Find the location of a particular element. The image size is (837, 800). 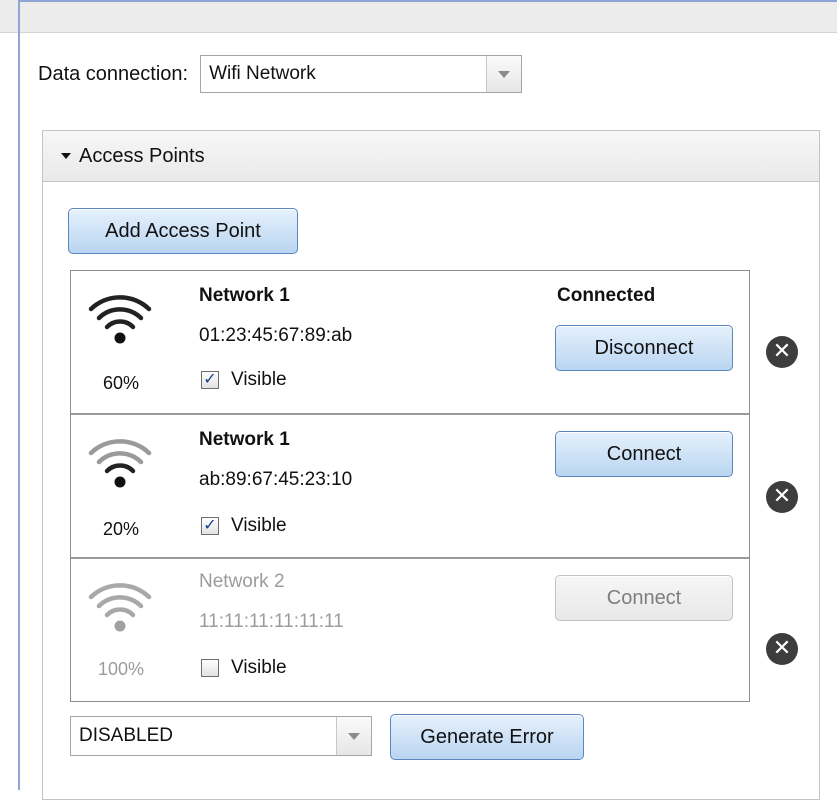

visible-toggle: Visible is located at coordinates (244, 668).